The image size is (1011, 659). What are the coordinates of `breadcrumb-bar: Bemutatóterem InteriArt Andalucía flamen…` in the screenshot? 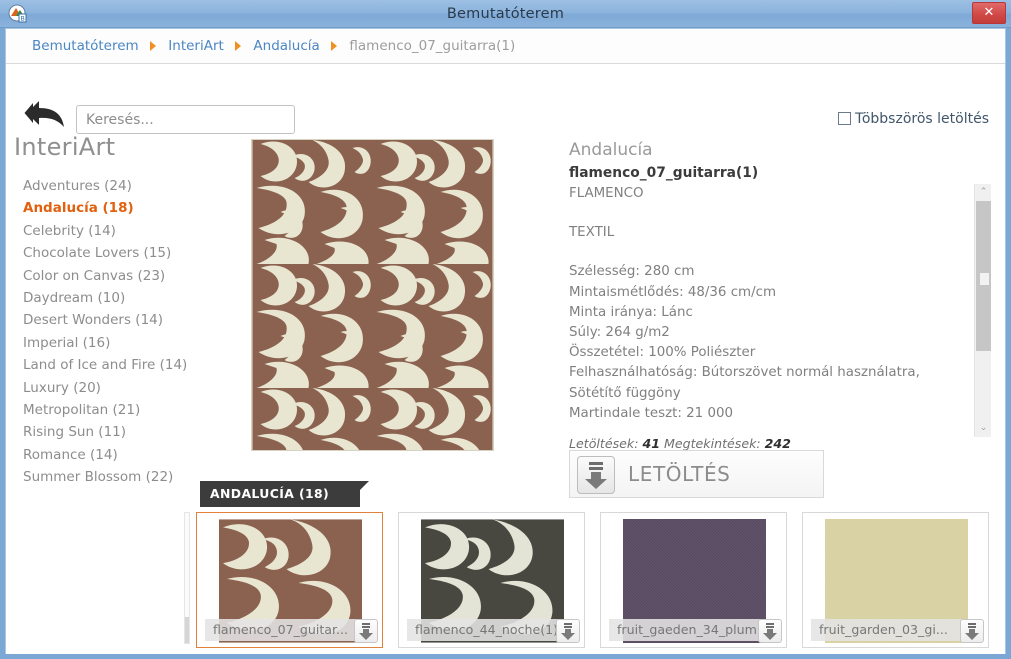 It's located at (505, 46).